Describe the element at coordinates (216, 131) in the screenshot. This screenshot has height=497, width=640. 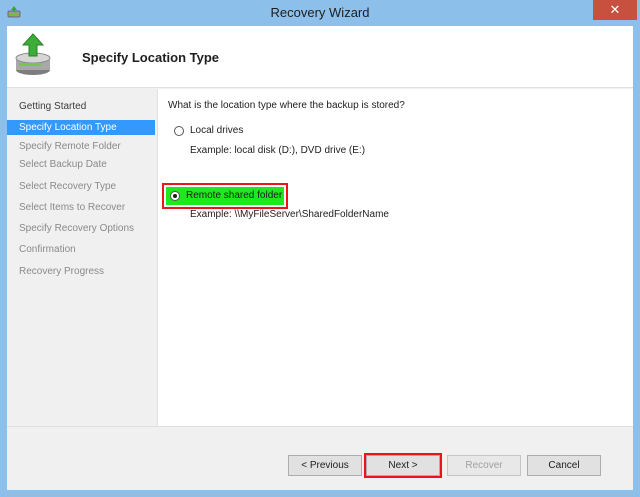
I see `local-drives-label: Local drives` at that location.